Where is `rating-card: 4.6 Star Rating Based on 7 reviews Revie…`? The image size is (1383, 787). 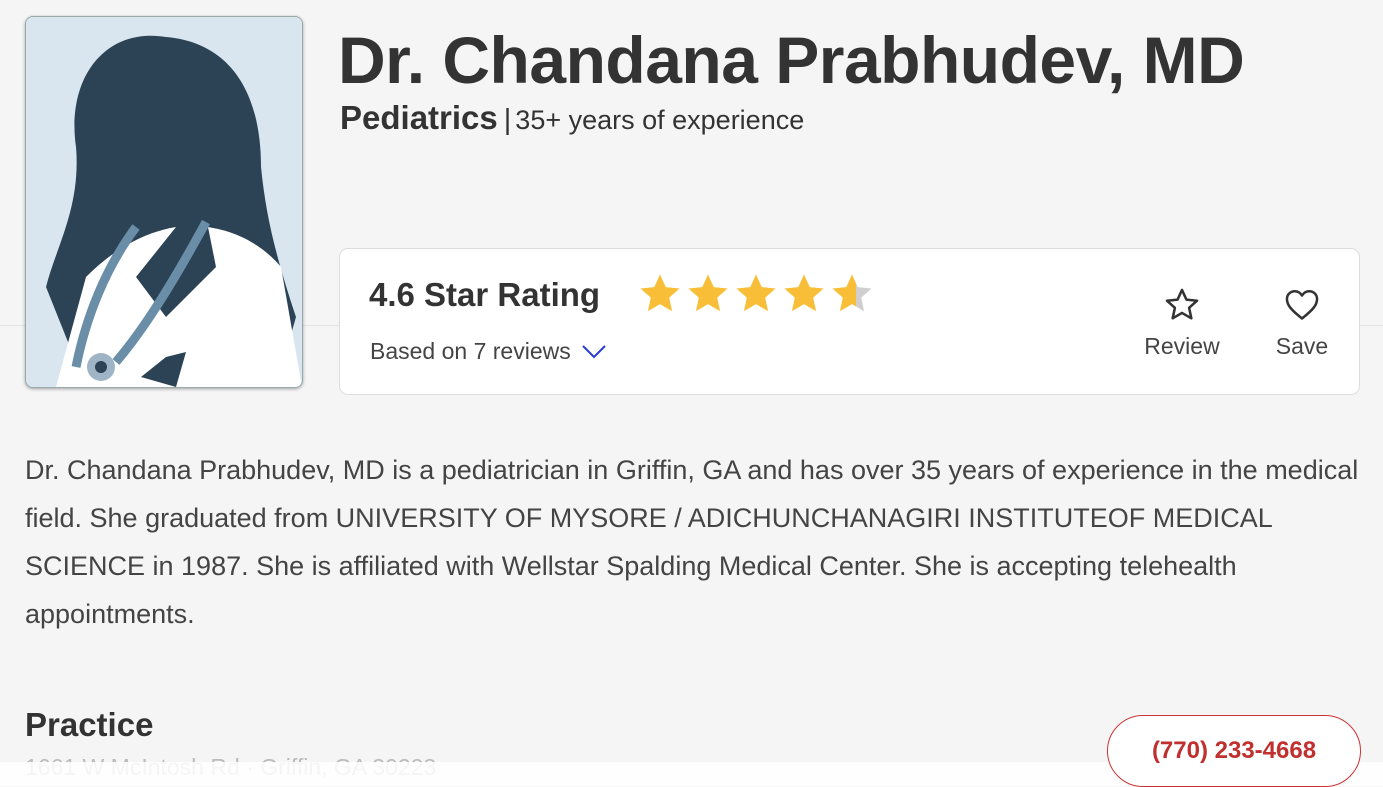 rating-card: 4.6 Star Rating Based on 7 reviews Revie… is located at coordinates (849, 321).